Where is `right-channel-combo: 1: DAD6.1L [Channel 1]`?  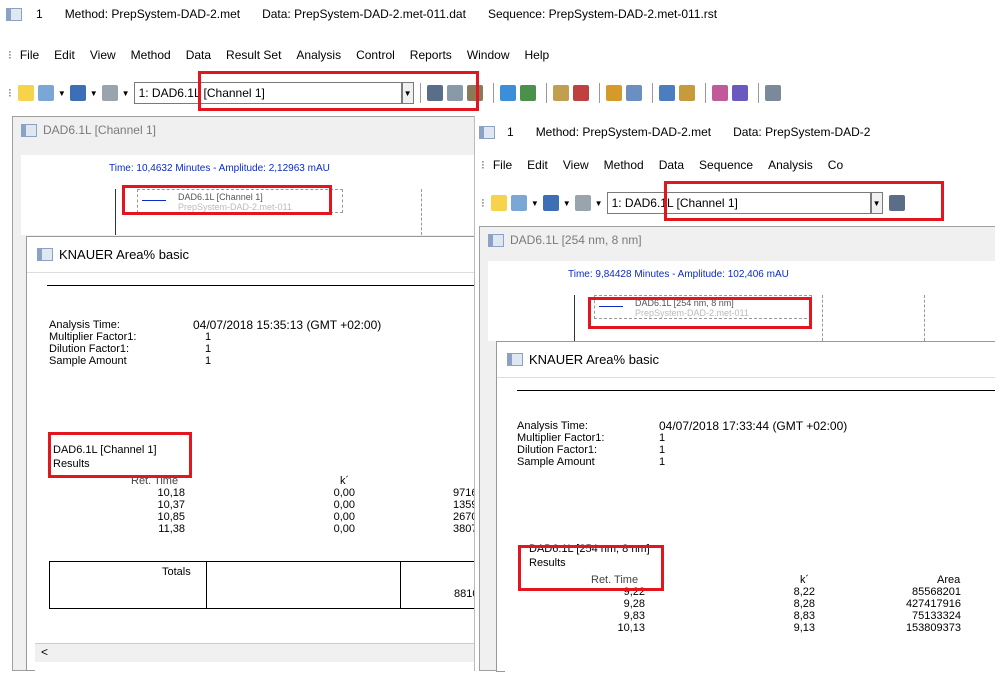 right-channel-combo: 1: DAD6.1L [Channel 1] is located at coordinates (738, 203).